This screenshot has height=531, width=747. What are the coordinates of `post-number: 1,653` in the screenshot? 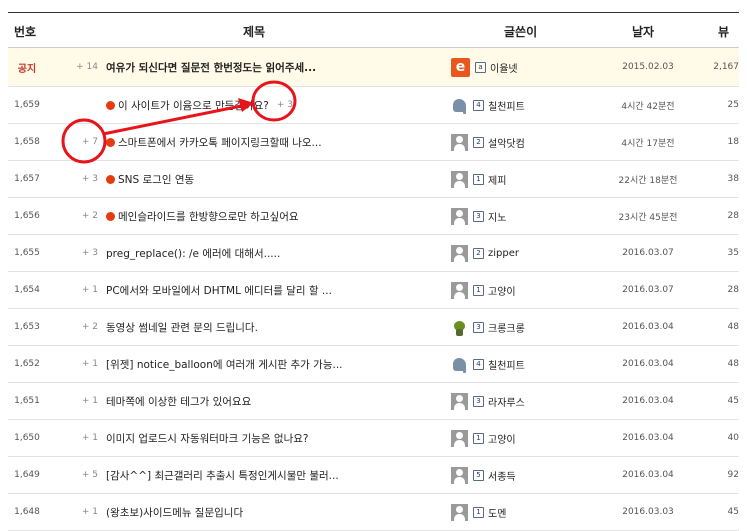 It's located at (27, 327).